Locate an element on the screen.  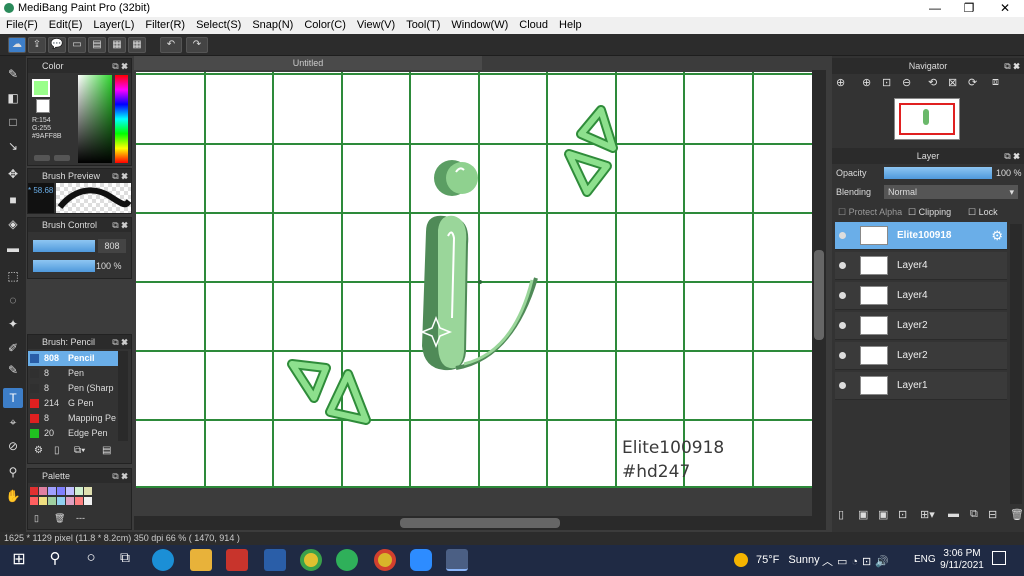
layer-row: Layer2 is located at coordinates (921, 326).